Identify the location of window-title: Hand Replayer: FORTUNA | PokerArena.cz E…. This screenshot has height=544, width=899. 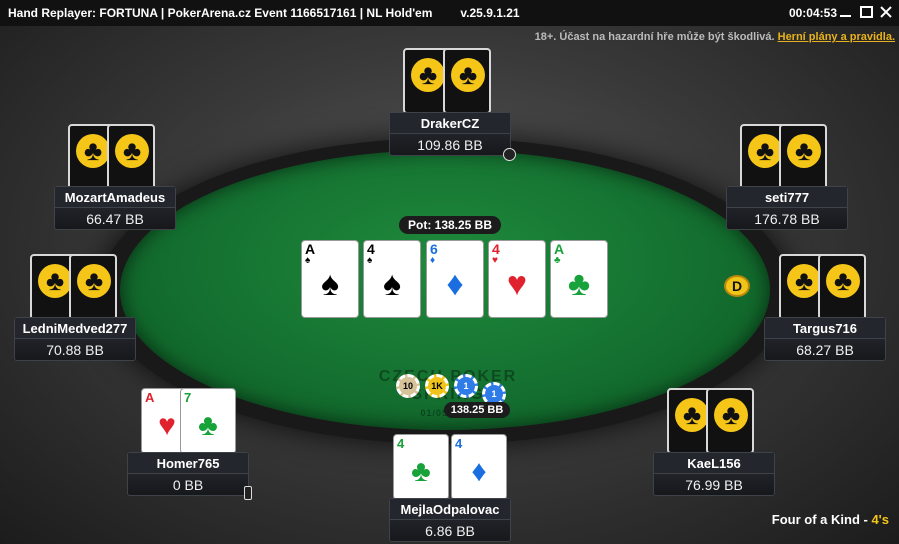
(220, 13).